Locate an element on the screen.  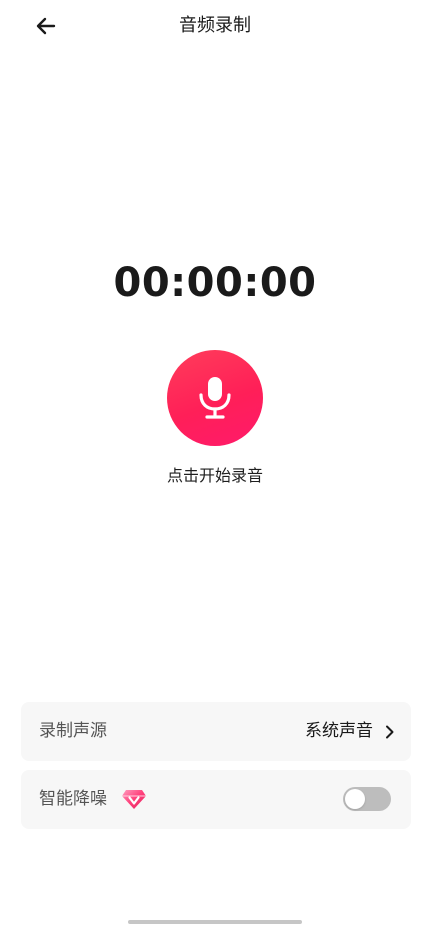
record-button is located at coordinates (215, 398).